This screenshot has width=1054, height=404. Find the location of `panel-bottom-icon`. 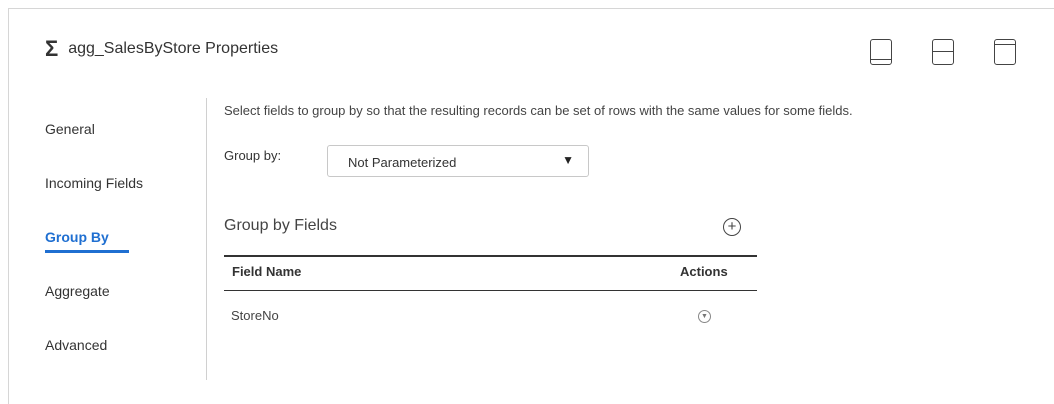

panel-bottom-icon is located at coordinates (881, 52).